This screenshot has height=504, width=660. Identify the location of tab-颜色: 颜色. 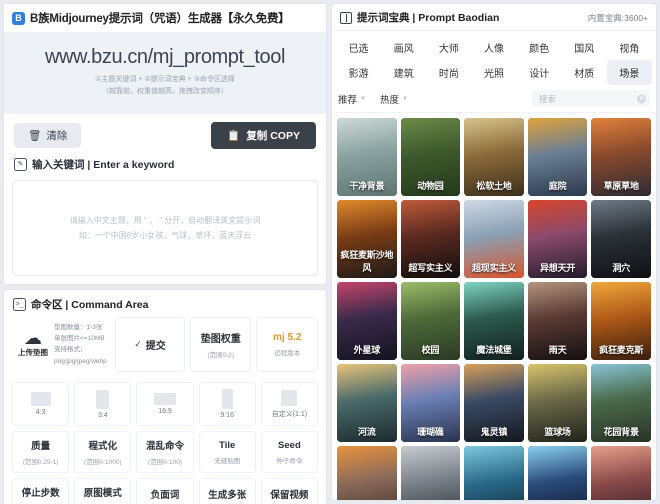
(539, 47).